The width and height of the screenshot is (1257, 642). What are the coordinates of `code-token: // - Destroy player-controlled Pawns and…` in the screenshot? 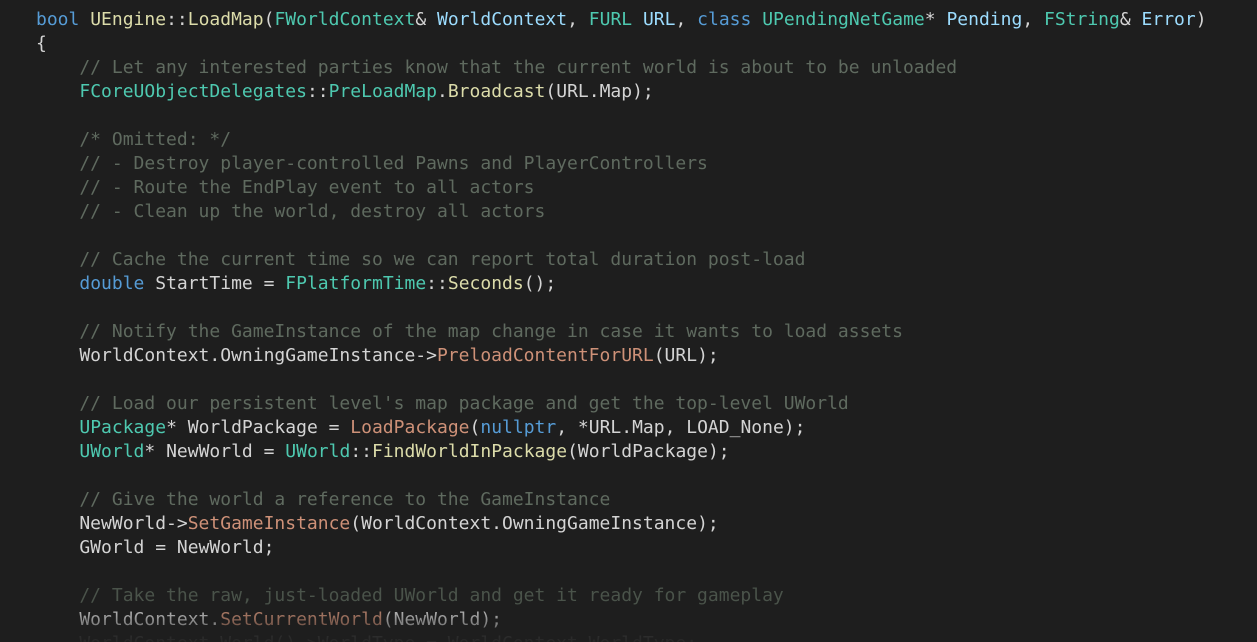 It's located at (372, 163).